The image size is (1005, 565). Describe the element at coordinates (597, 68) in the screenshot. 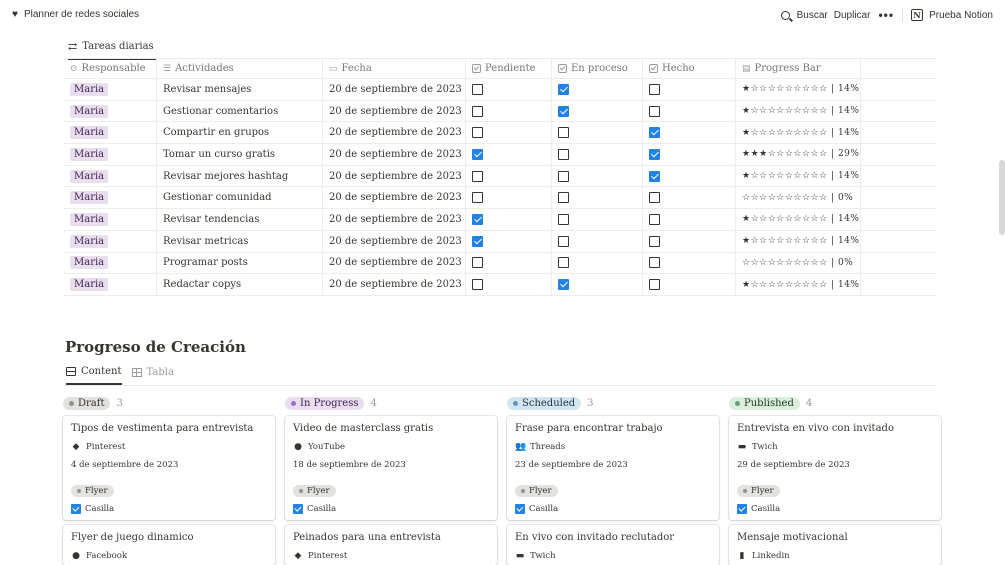

I see `column-header-en-proceso: En proceso` at that location.